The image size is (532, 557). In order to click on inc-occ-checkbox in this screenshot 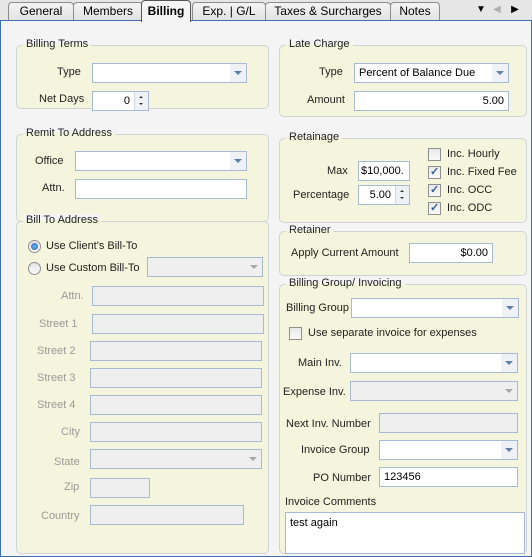, I will do `click(434, 190)`.